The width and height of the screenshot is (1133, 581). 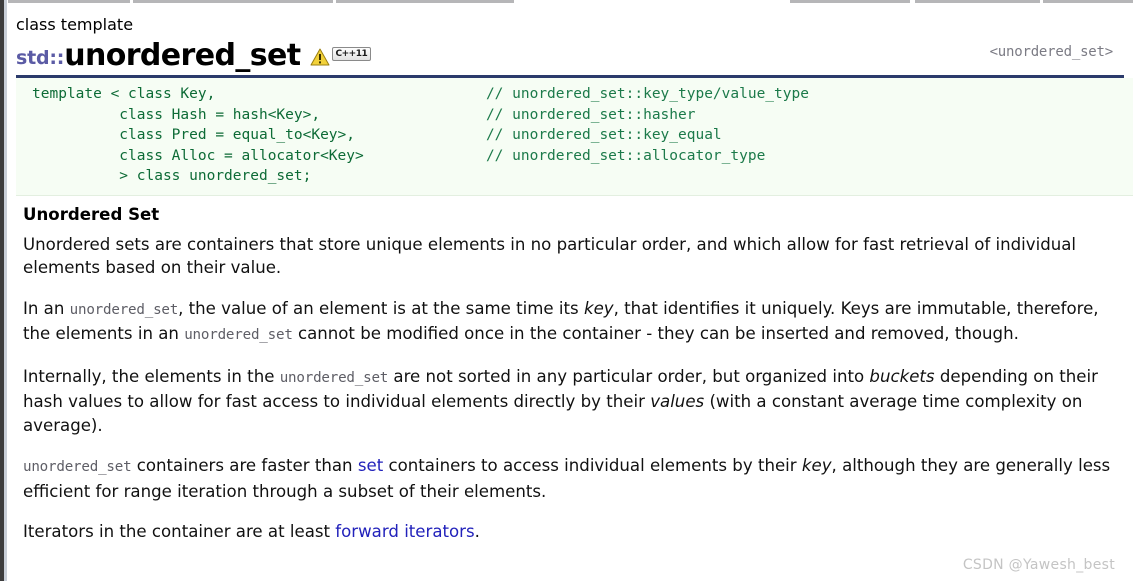 What do you see at coordinates (647, 94) in the screenshot?
I see `code-line-comment: // unordered_set::key_type/value_type` at bounding box center [647, 94].